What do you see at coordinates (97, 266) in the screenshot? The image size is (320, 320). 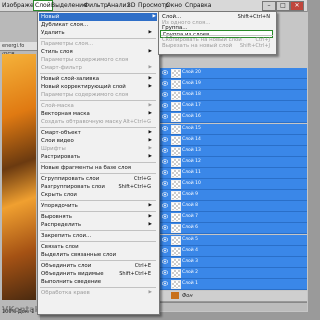 I see `menu-item: Объединить слои Ctrl+E` at bounding box center [97, 266].